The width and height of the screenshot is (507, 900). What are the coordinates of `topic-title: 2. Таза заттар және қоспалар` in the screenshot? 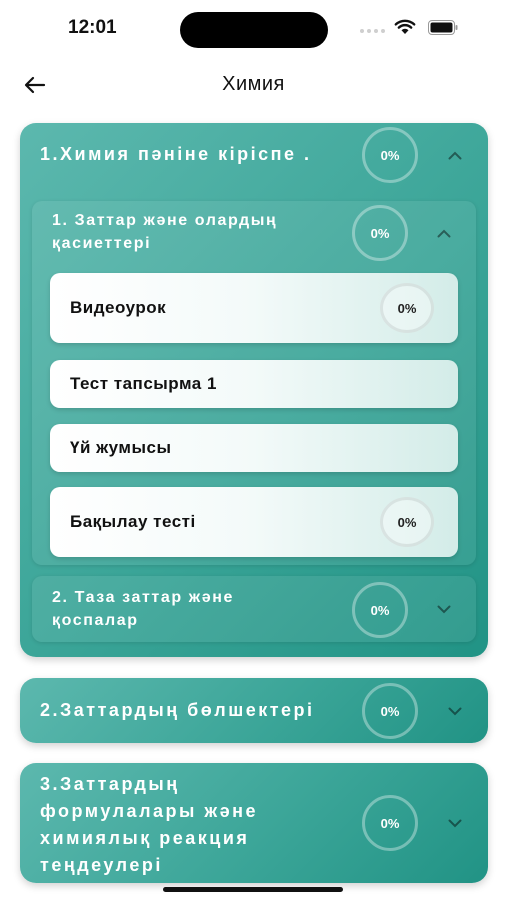 It's located at (143, 609).